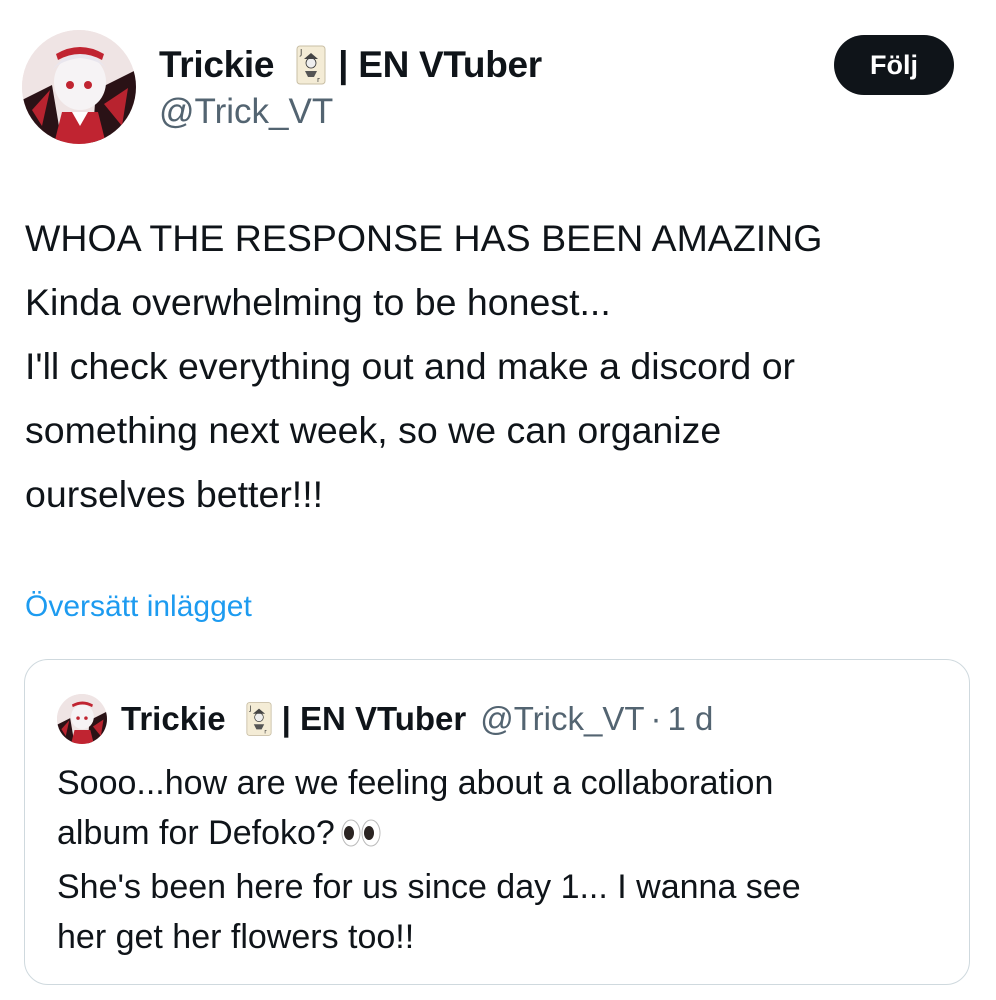 The height and width of the screenshot is (1000, 996). Describe the element at coordinates (562, 719) in the screenshot. I see `quoted-author-handle: @Trick_VT` at that location.